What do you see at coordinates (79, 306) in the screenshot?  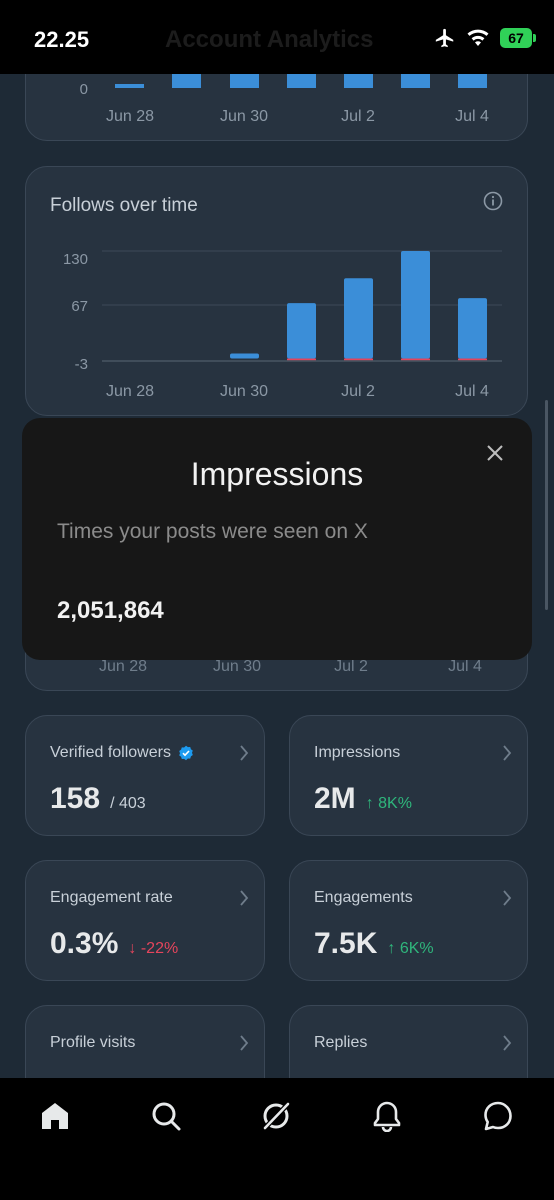 I see `y-tick-label: 67` at bounding box center [79, 306].